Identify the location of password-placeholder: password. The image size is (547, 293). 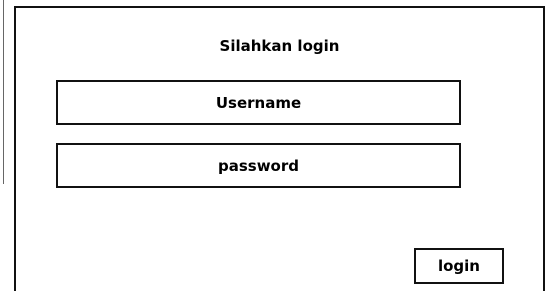
(258, 165).